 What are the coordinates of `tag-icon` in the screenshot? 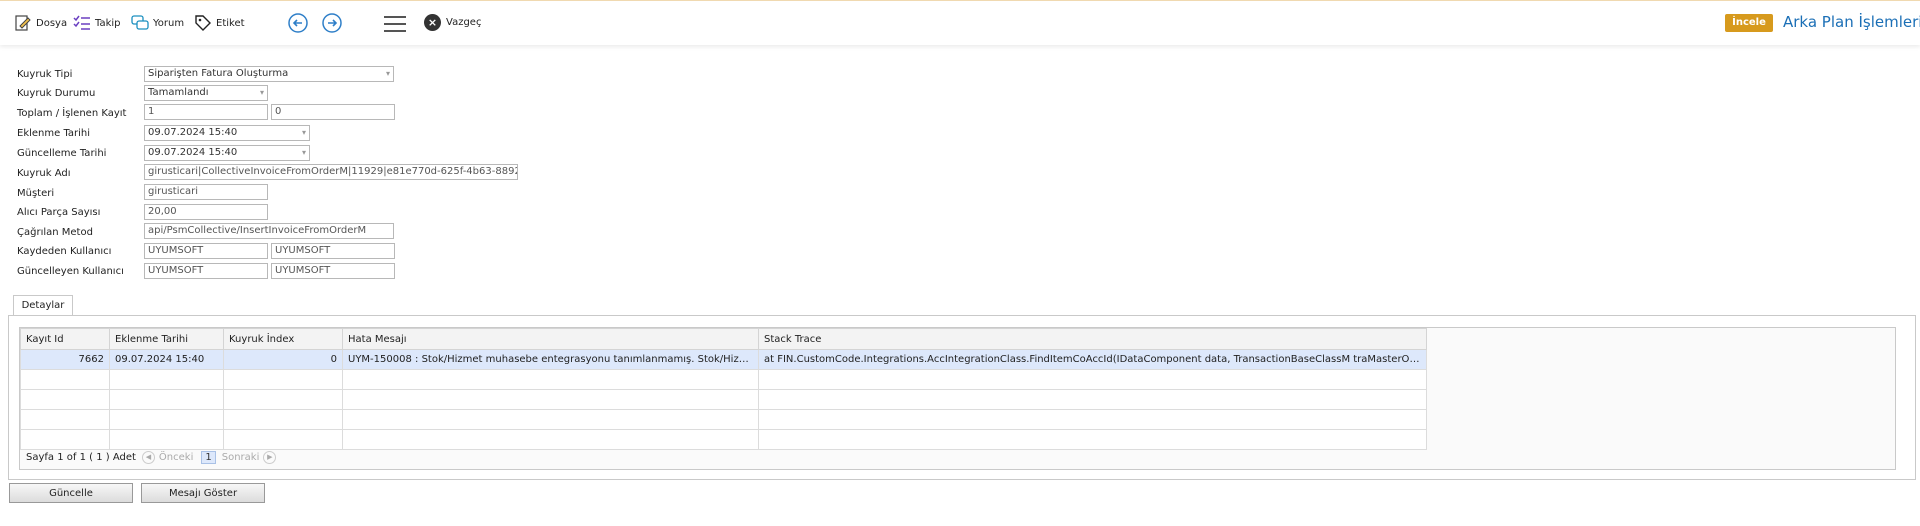 It's located at (203, 23).